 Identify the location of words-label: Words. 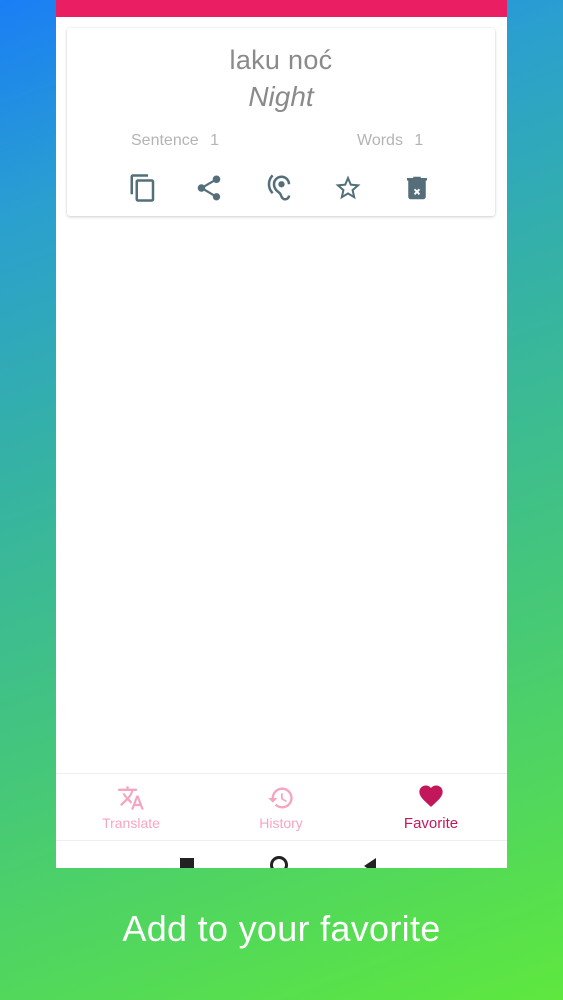
(380, 140).